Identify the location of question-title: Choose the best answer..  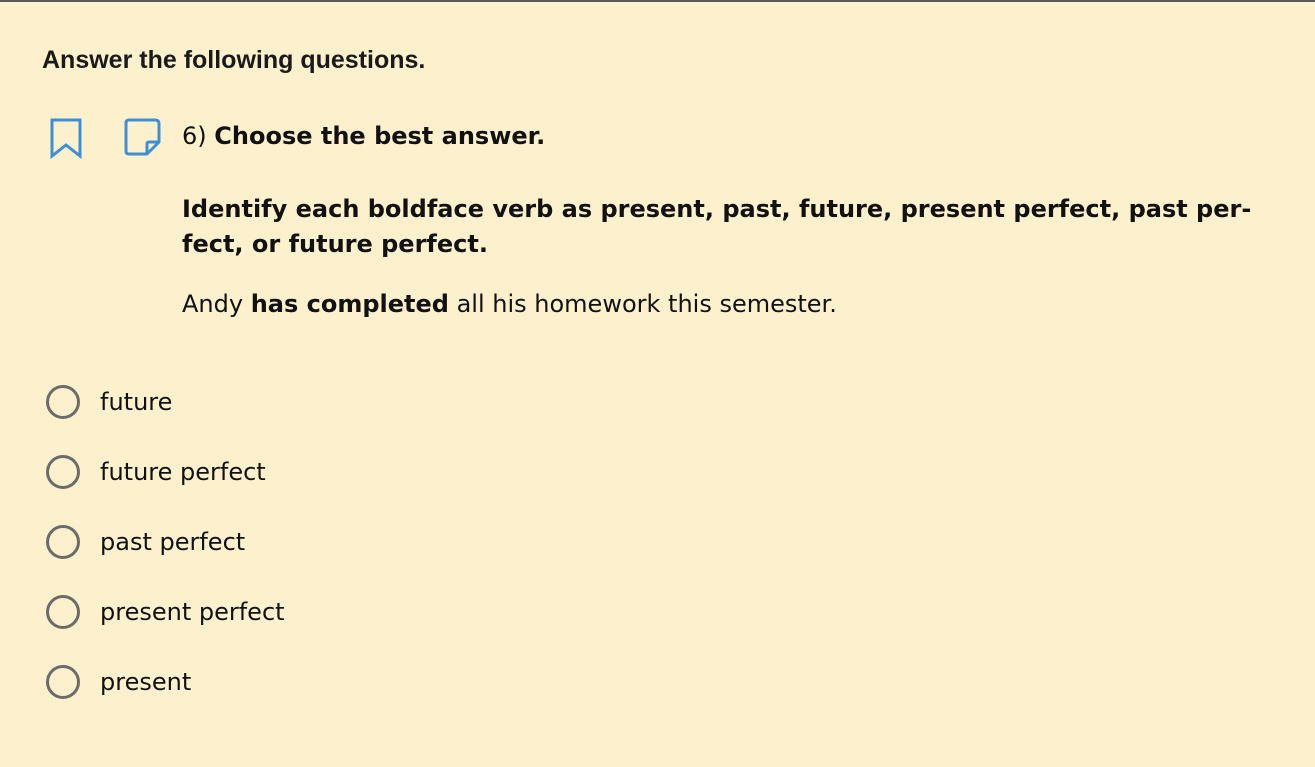
(380, 136).